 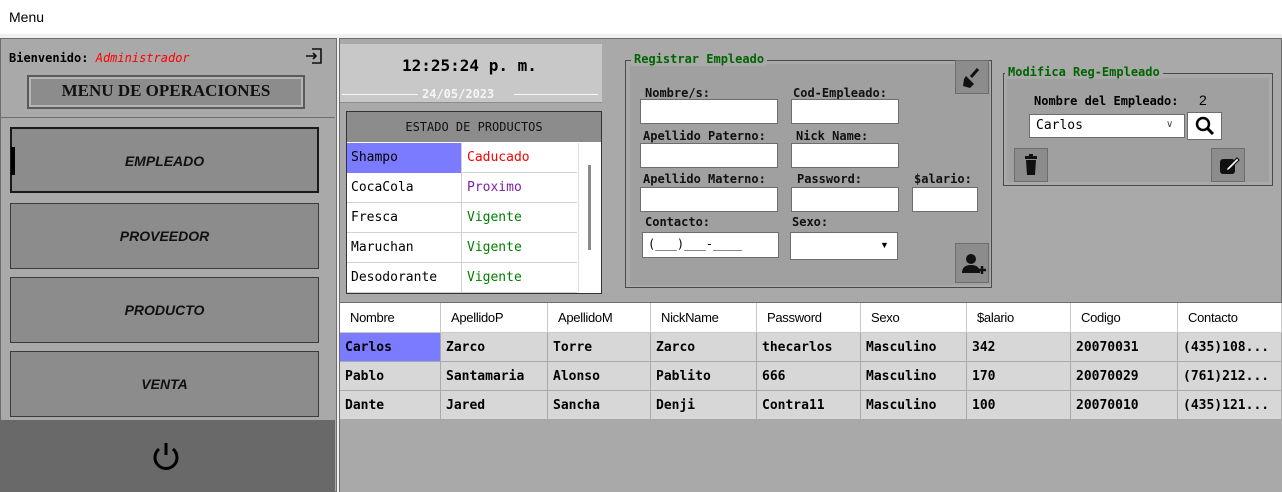 I want to click on search-icon, so click(x=1205, y=126).